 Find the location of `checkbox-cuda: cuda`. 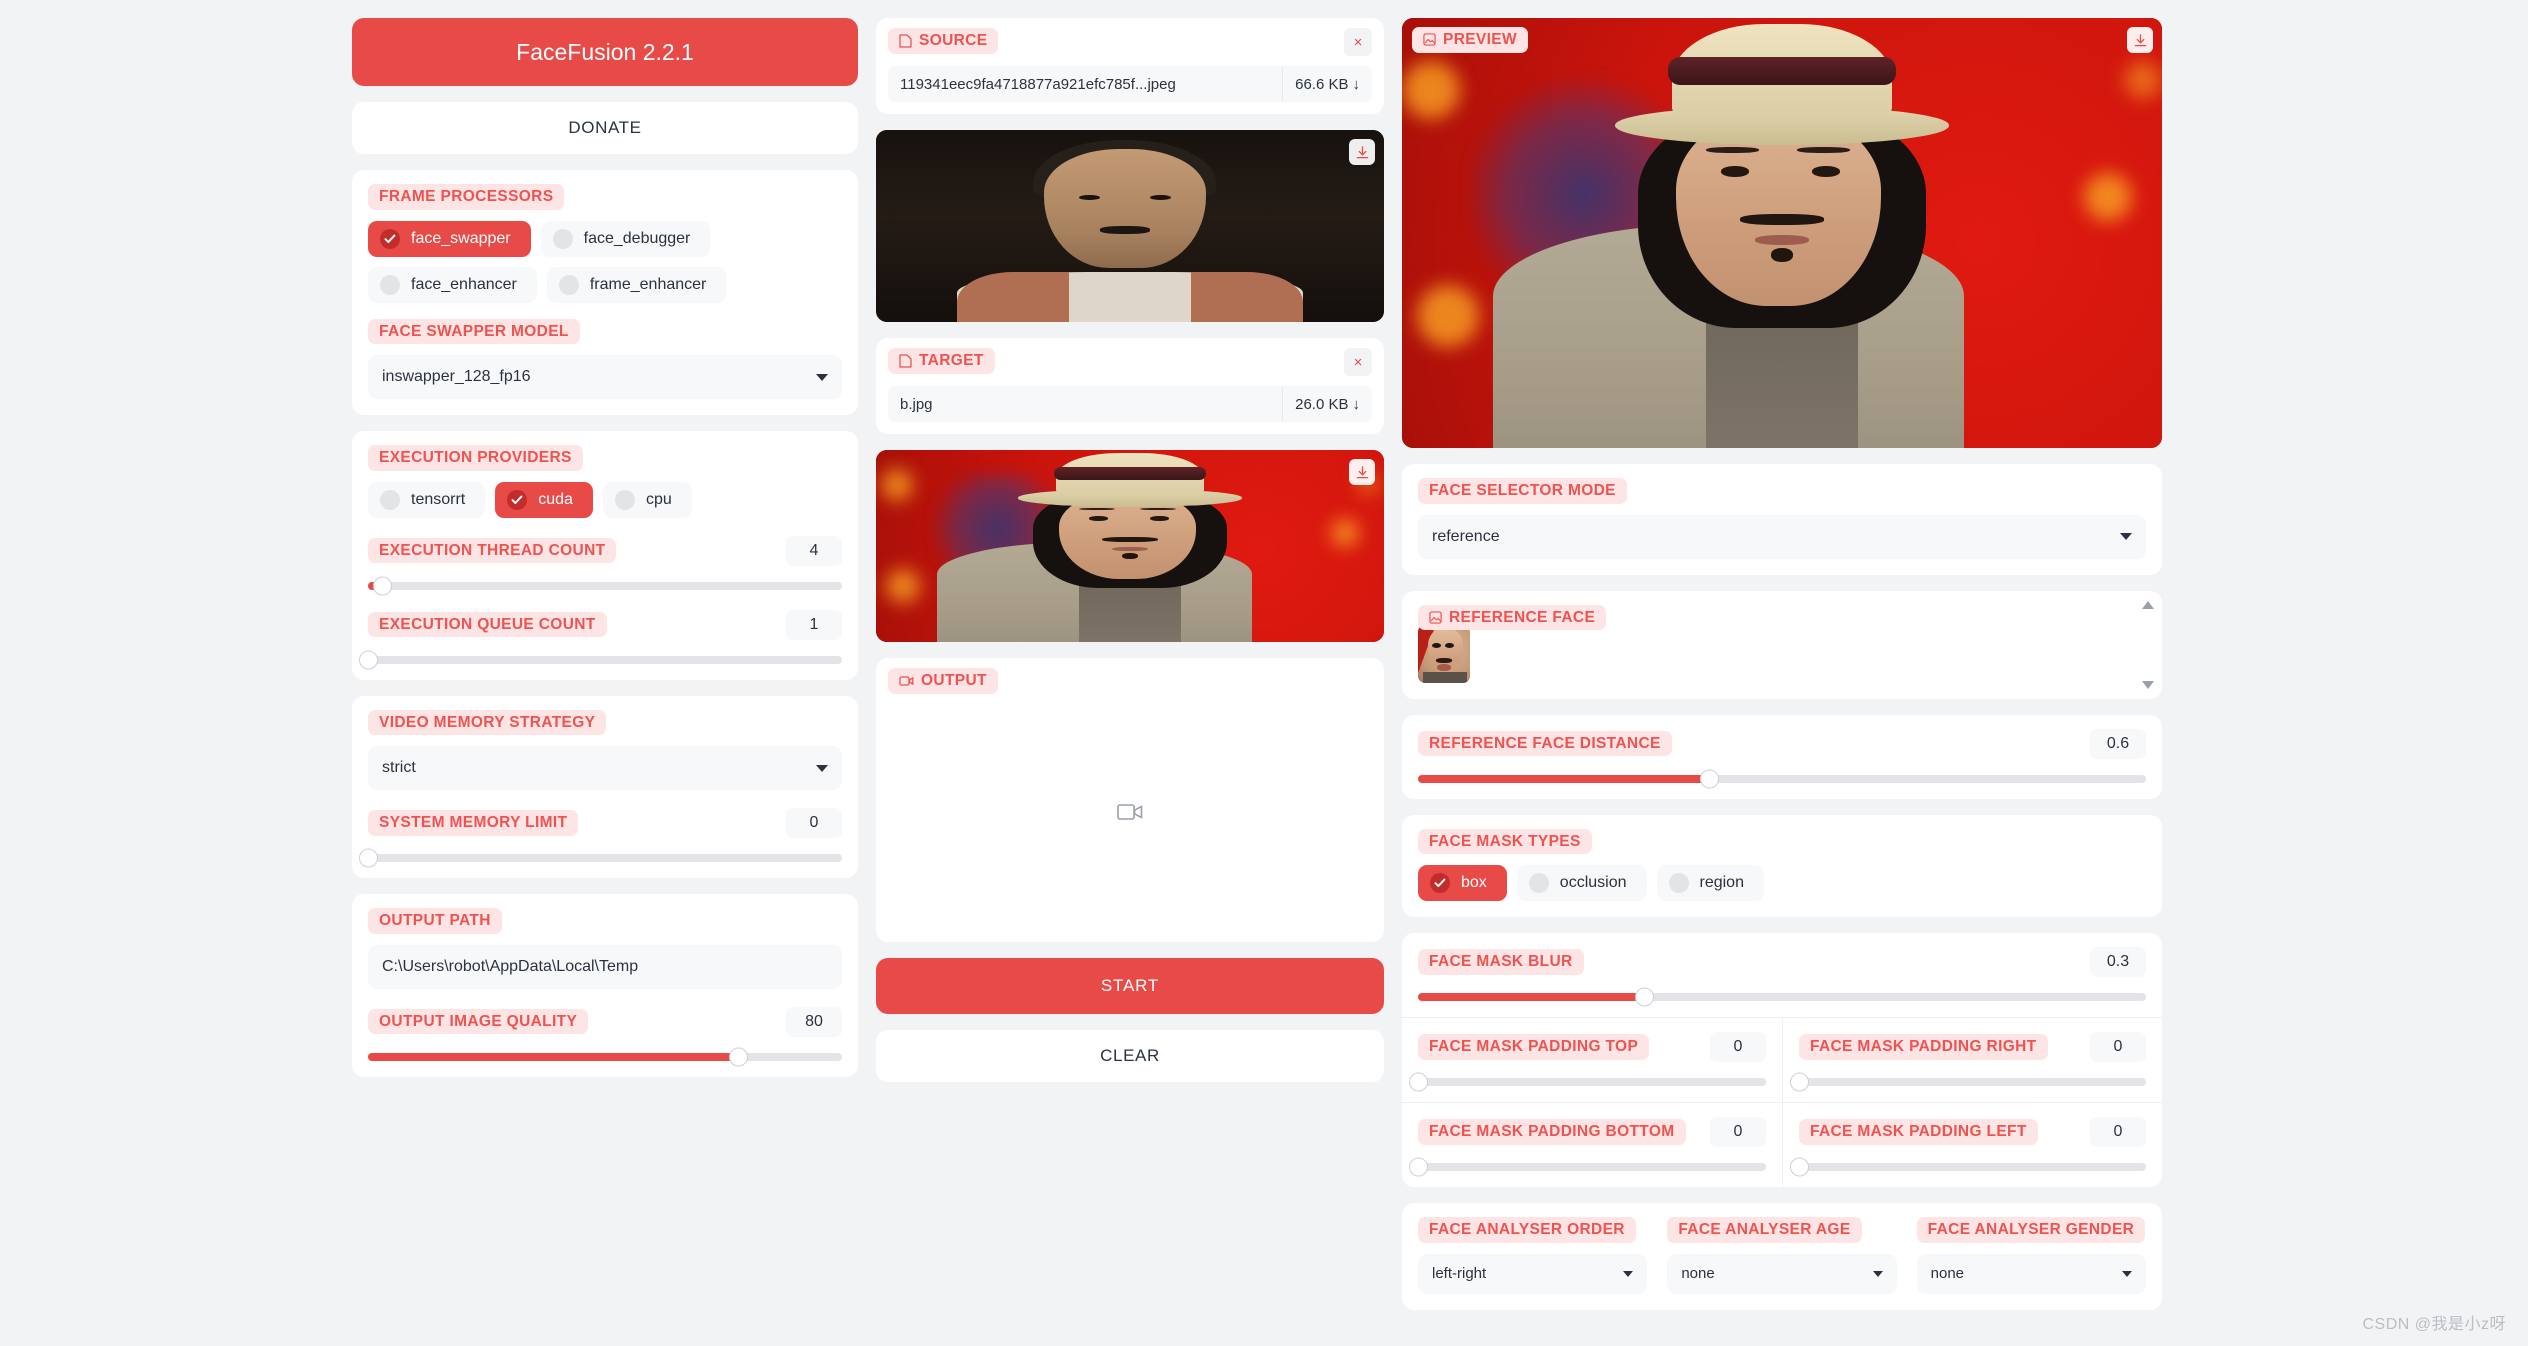

checkbox-cuda: cuda is located at coordinates (544, 499).